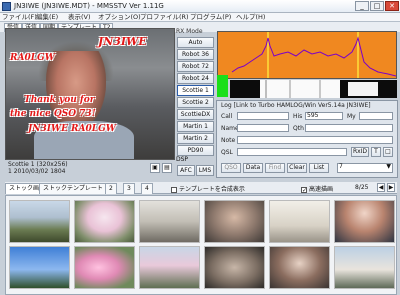  What do you see at coordinates (298, 116) in the screenshot?
I see `his-label: His` at bounding box center [298, 116].